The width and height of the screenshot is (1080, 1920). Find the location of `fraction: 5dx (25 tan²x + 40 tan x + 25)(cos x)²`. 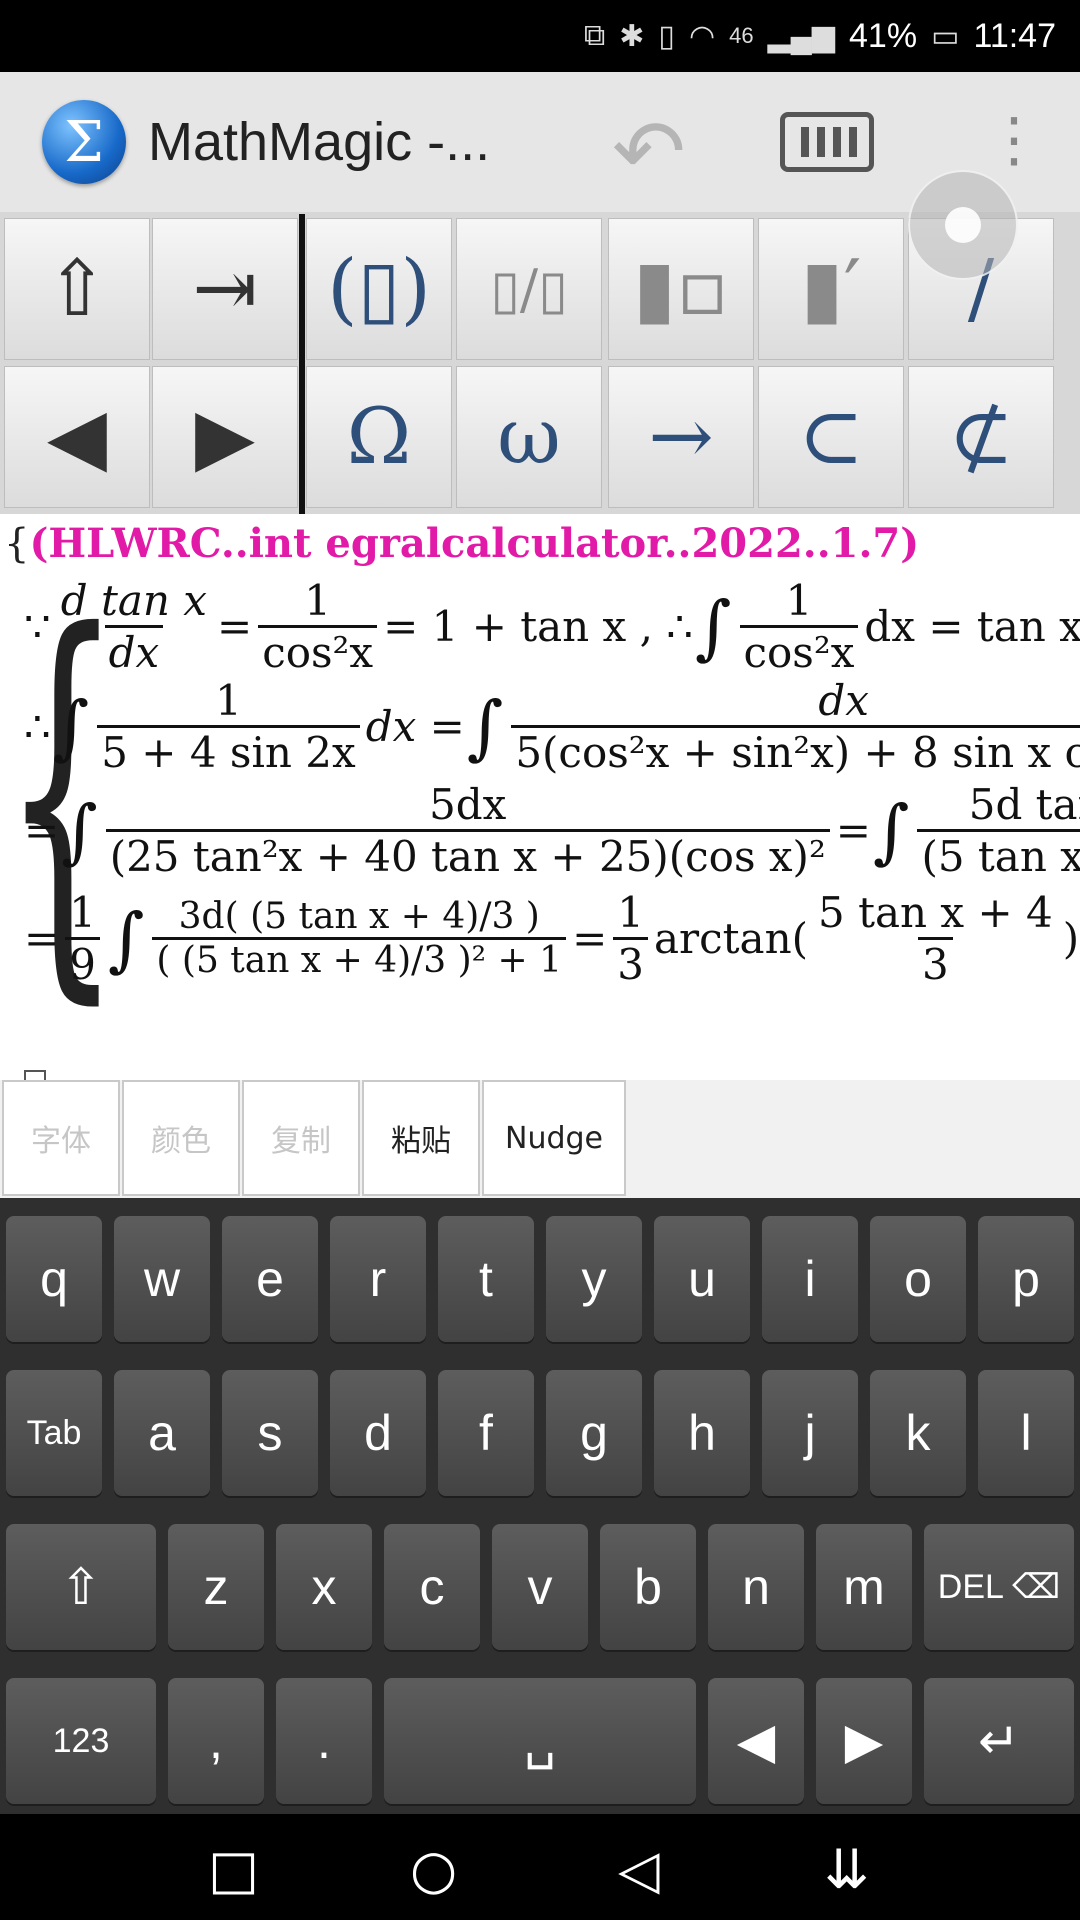

fraction: 5dx (25 tan²x + 40 tan x + 25)(cos x)² is located at coordinates (467, 830).